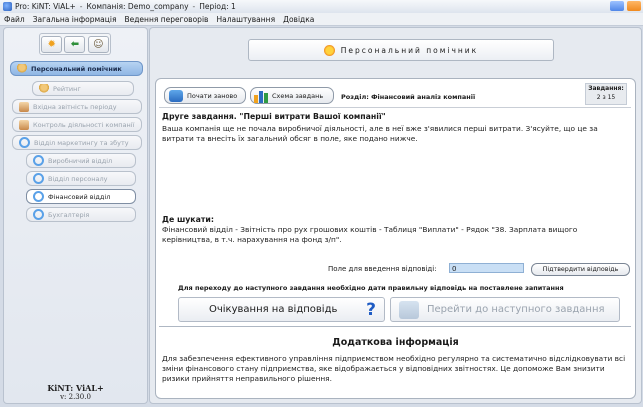 The width and height of the screenshot is (643, 407). What do you see at coordinates (44, 88) in the screenshot?
I see `rating-icon` at bounding box center [44, 88].